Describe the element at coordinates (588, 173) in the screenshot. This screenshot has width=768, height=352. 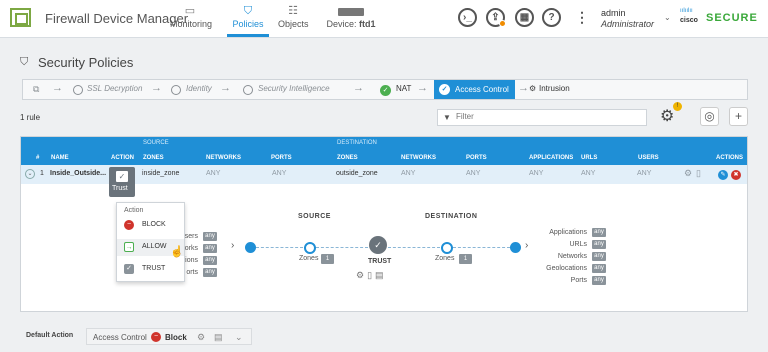
I see `urls-cell: ANY` at that location.